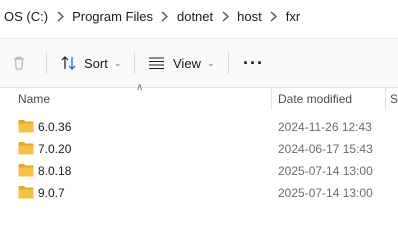 Image resolution: width=398 pixels, height=240 pixels. I want to click on file-name: 6.0.36, so click(55, 127).